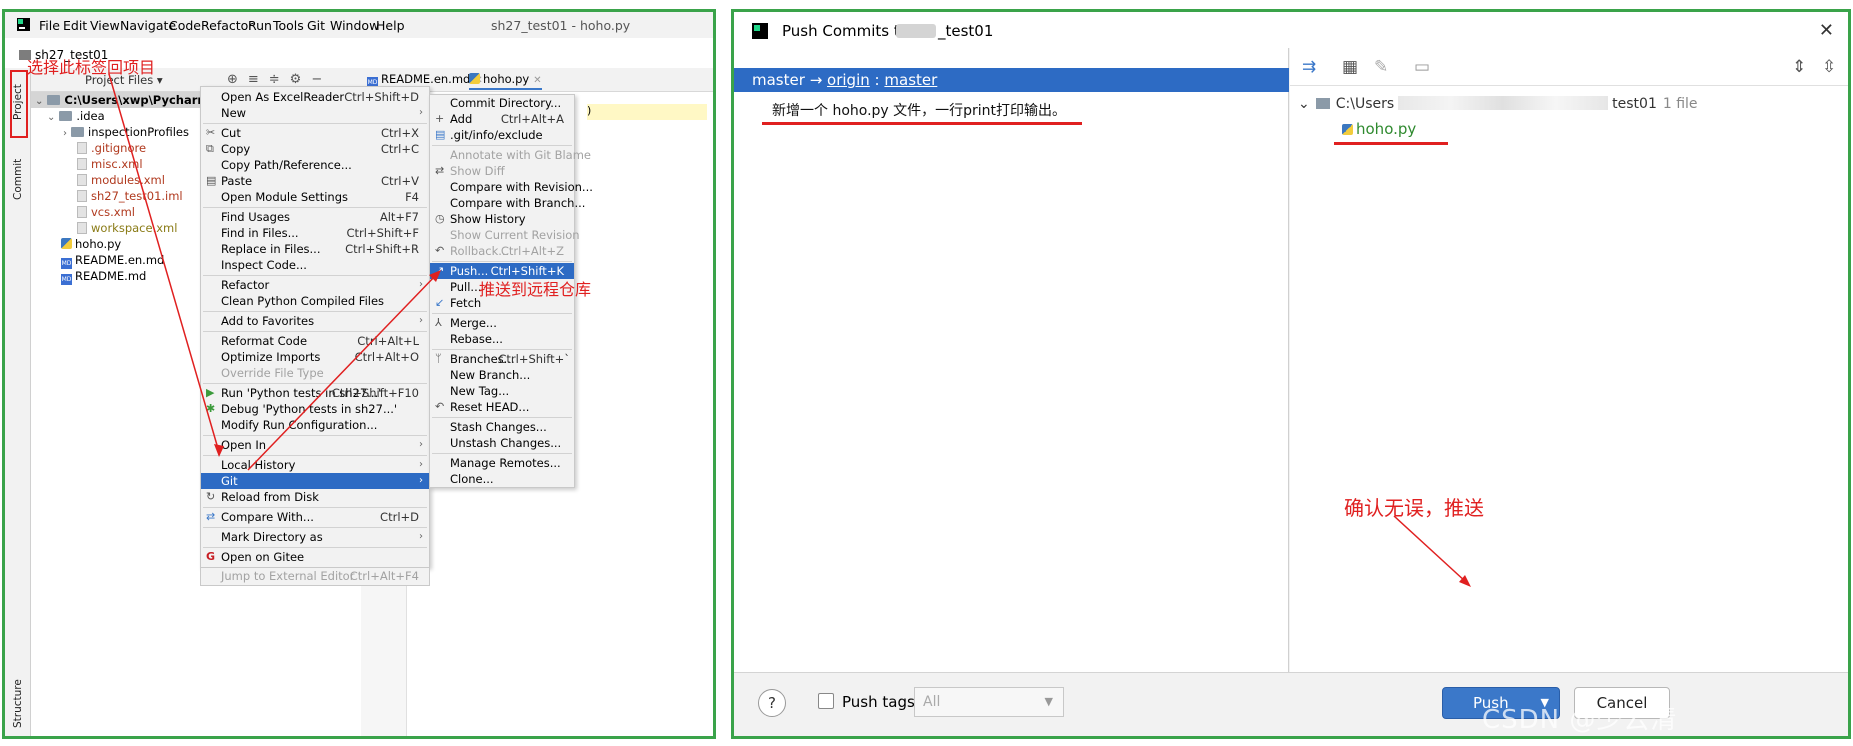  Describe the element at coordinates (535, 289) in the screenshot. I see `annotation-push-to-remote: 推送到远程仓库` at that location.